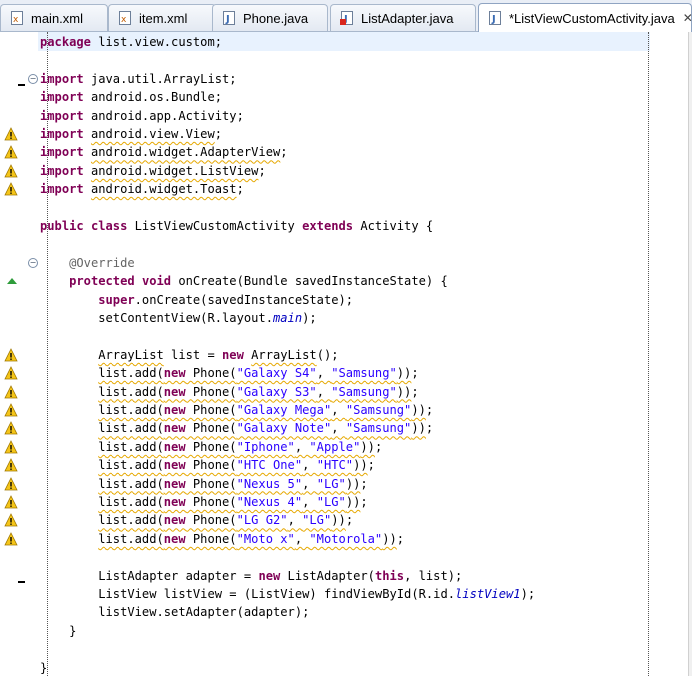  I want to click on code-token: android.app.Activity;, so click(163, 115).